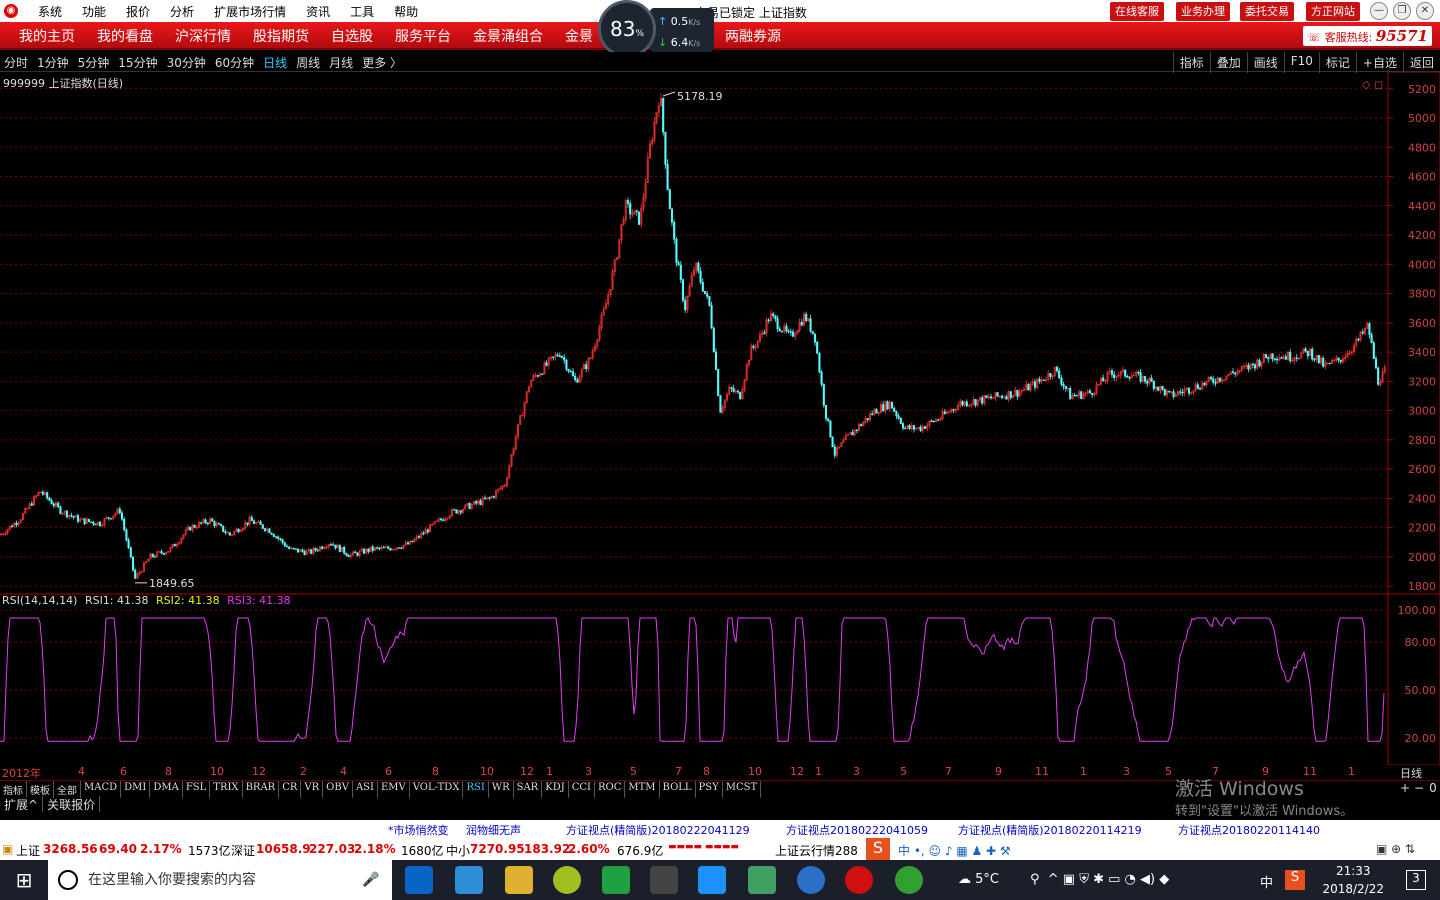 The image size is (1440, 900). What do you see at coordinates (1137, 11) in the screenshot?
I see `online-service-button: 在线客服` at bounding box center [1137, 11].